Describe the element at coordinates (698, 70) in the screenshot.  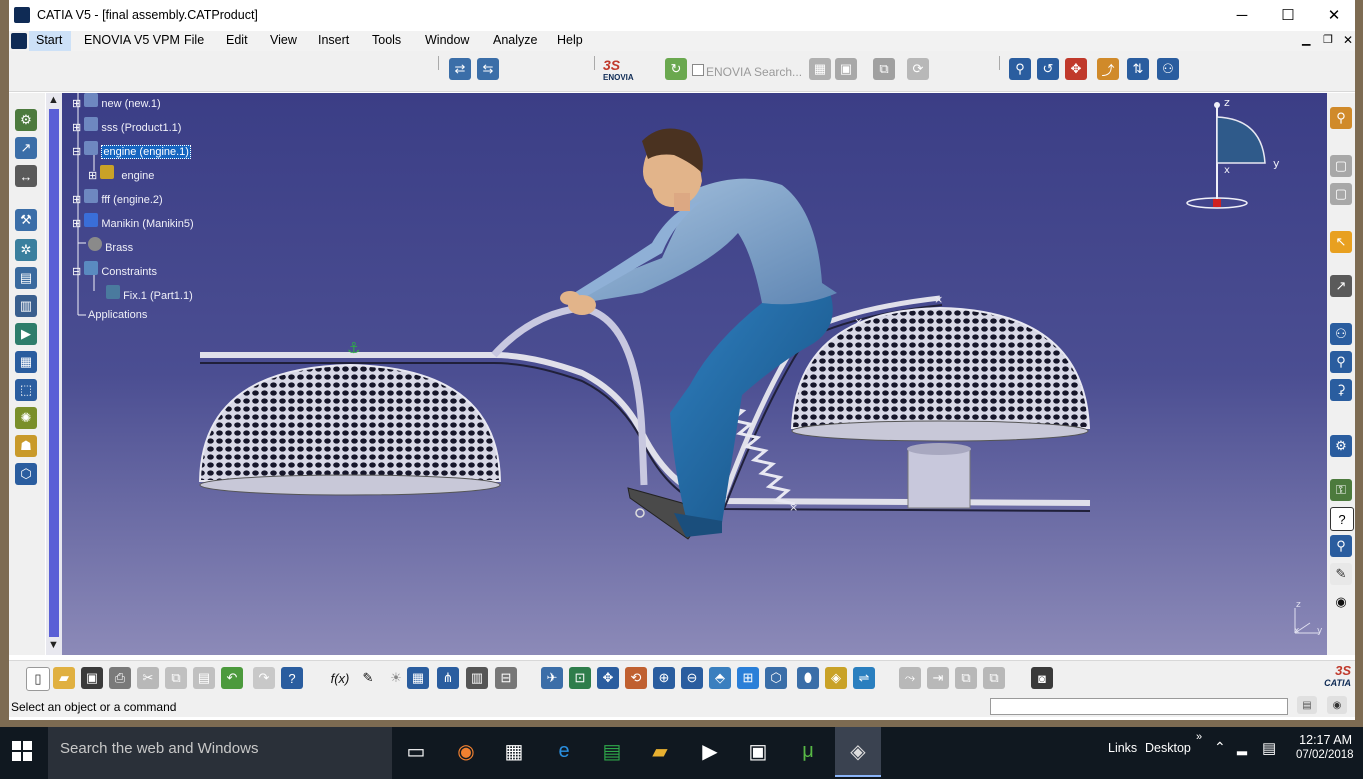
I see `enovia-search-checkbox` at that location.